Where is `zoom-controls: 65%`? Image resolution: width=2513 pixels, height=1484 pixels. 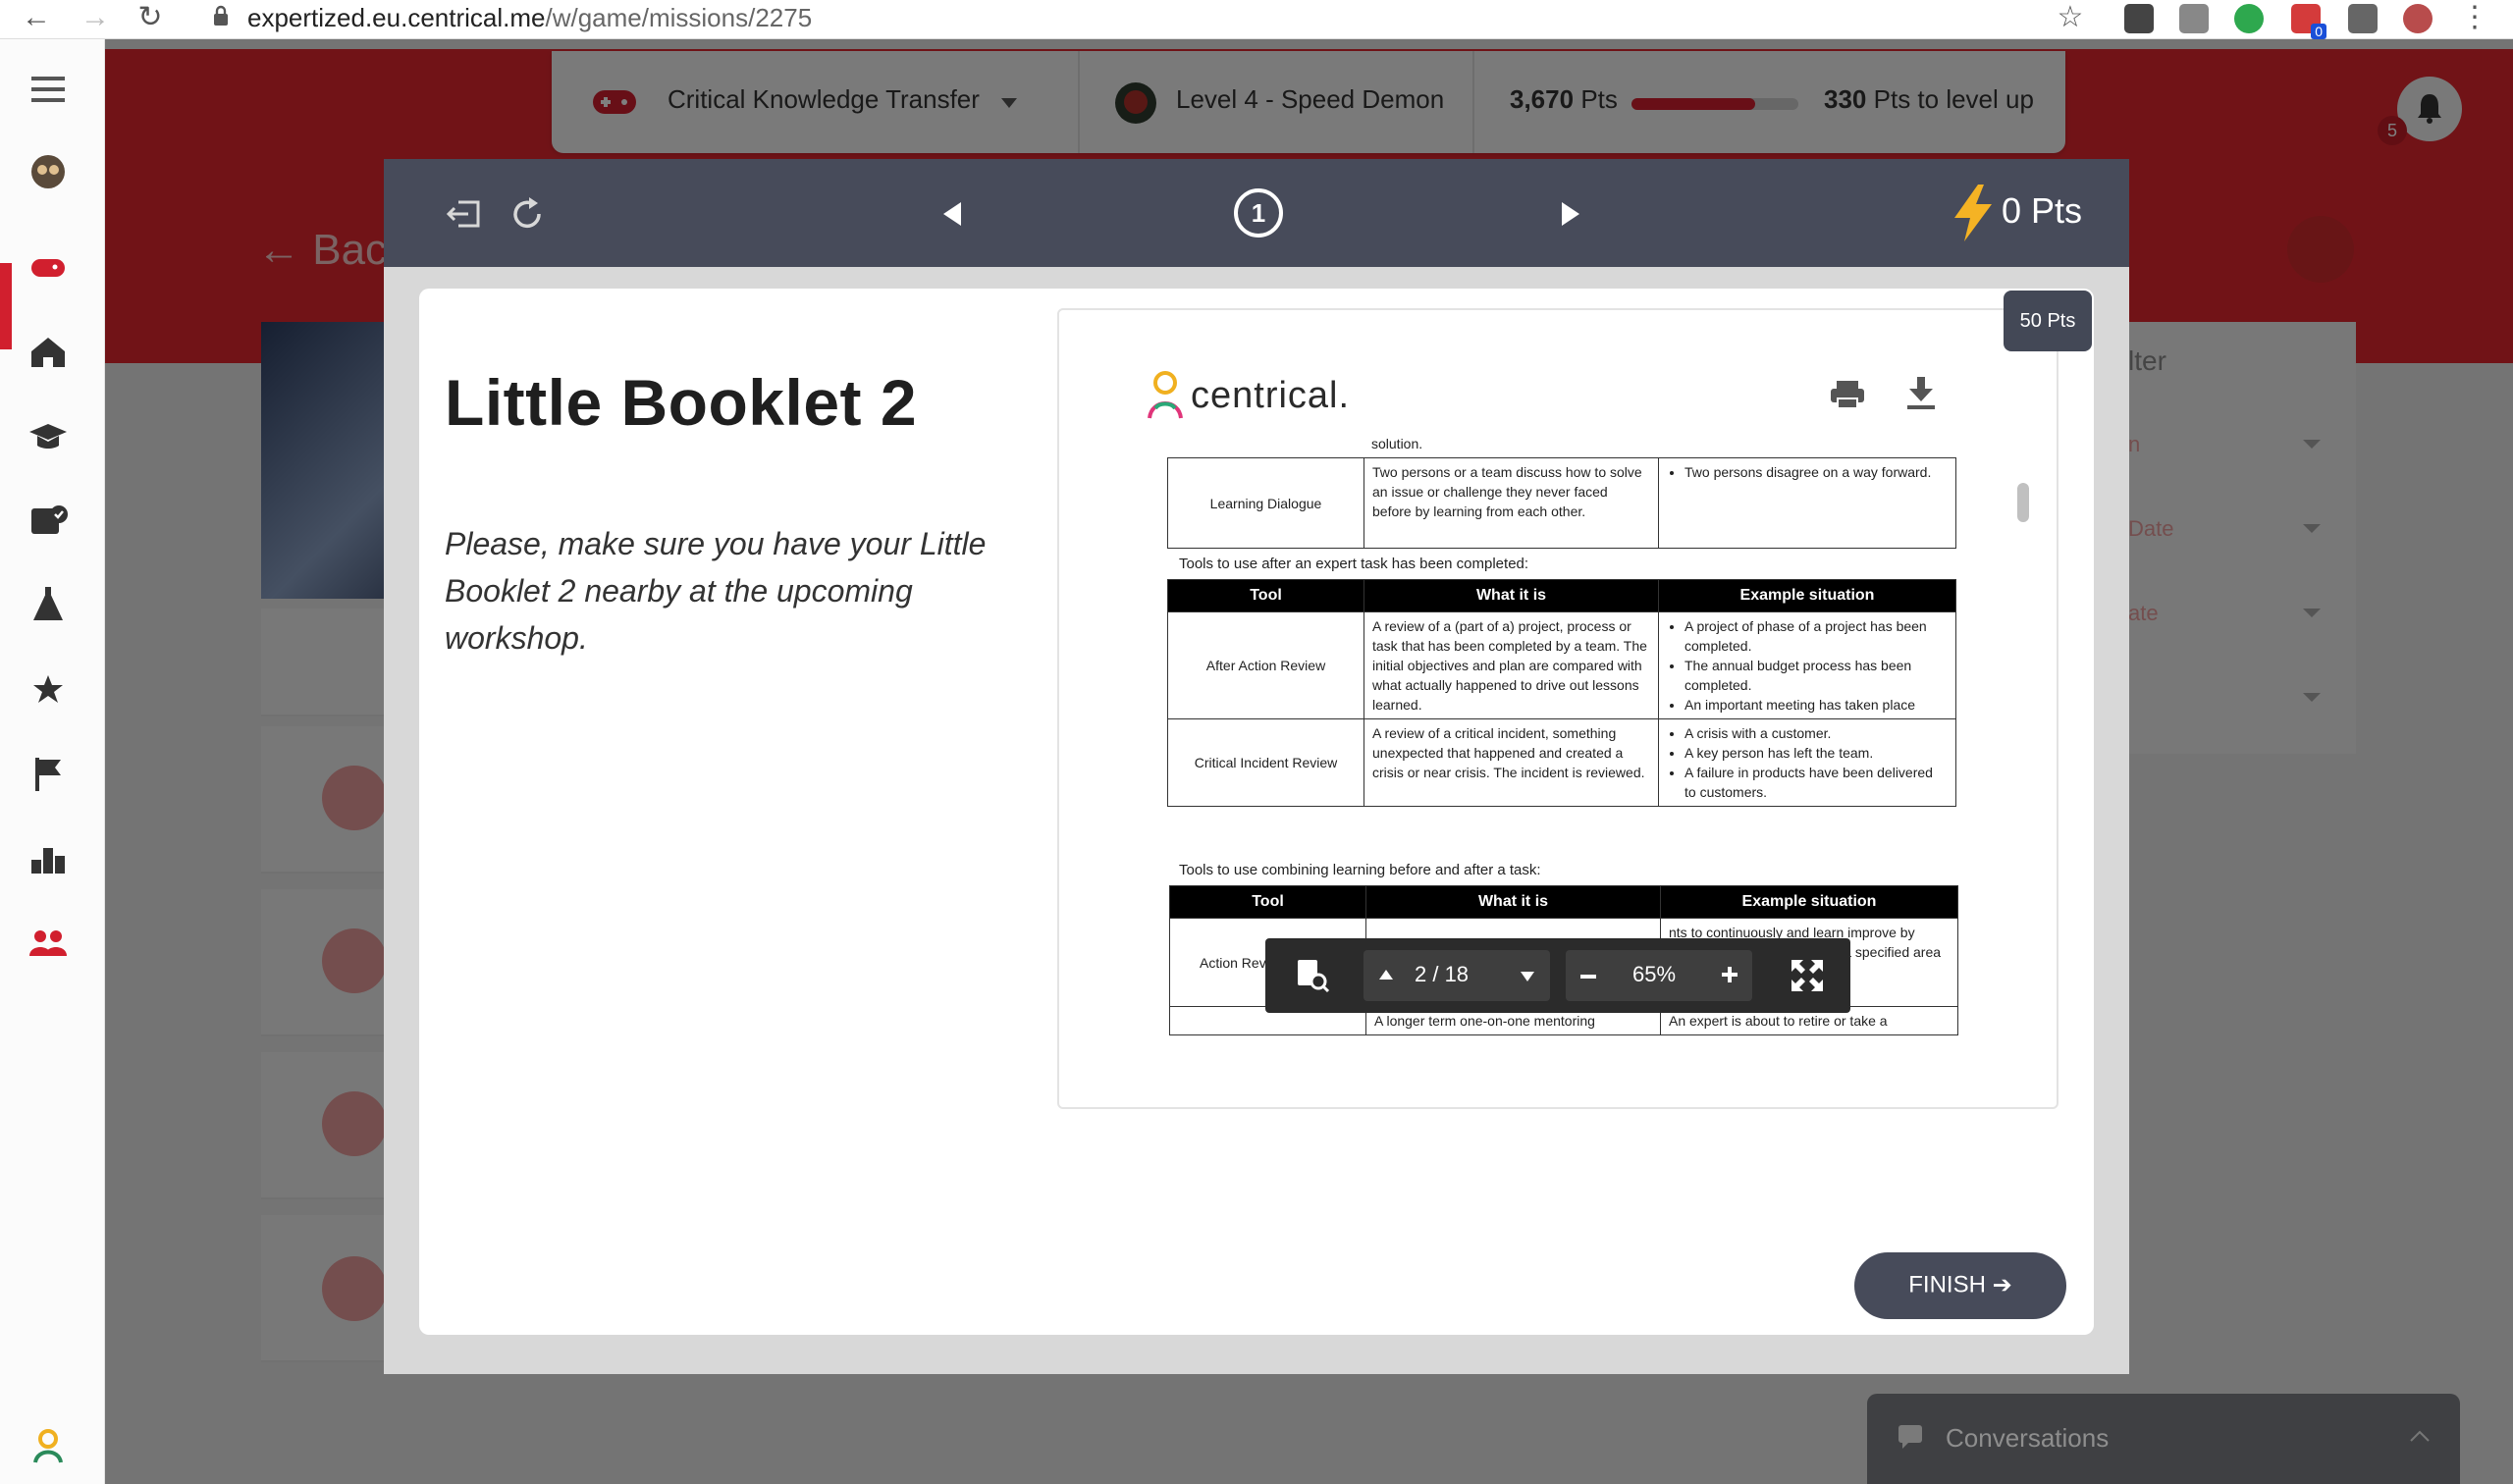
zoom-controls: 65% is located at coordinates (1659, 975).